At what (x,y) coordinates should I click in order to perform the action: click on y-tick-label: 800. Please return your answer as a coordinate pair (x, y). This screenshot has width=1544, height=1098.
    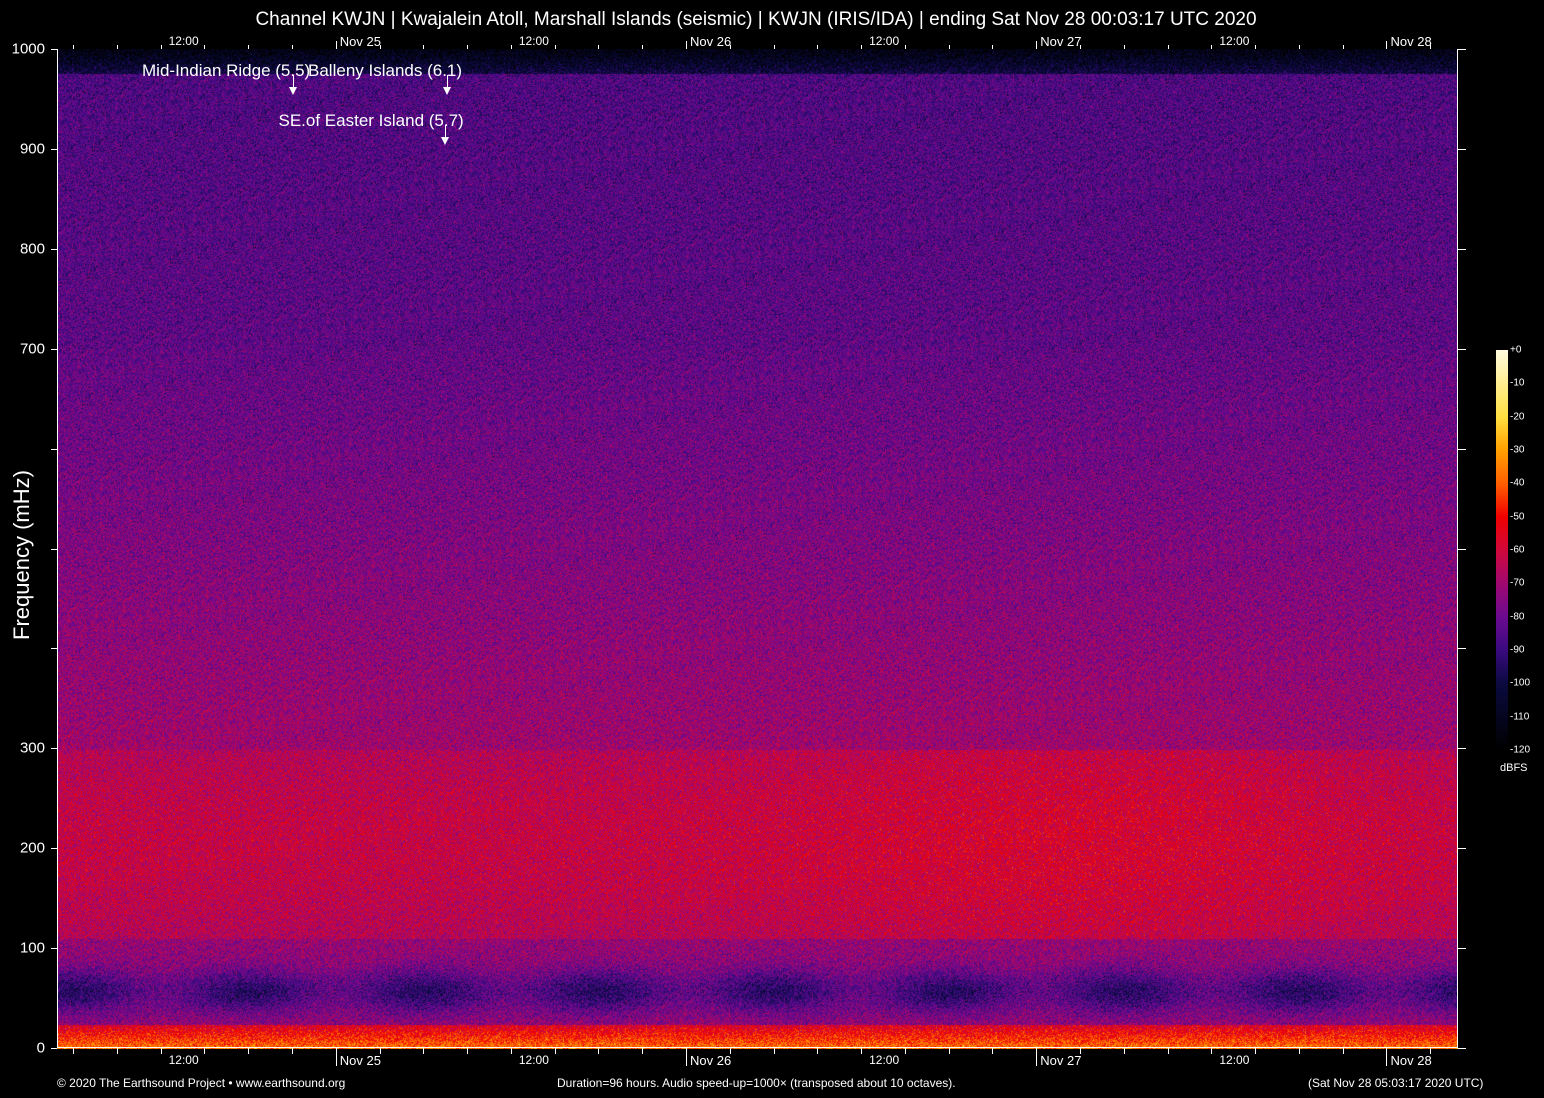
    Looking at the image, I should click on (32, 249).